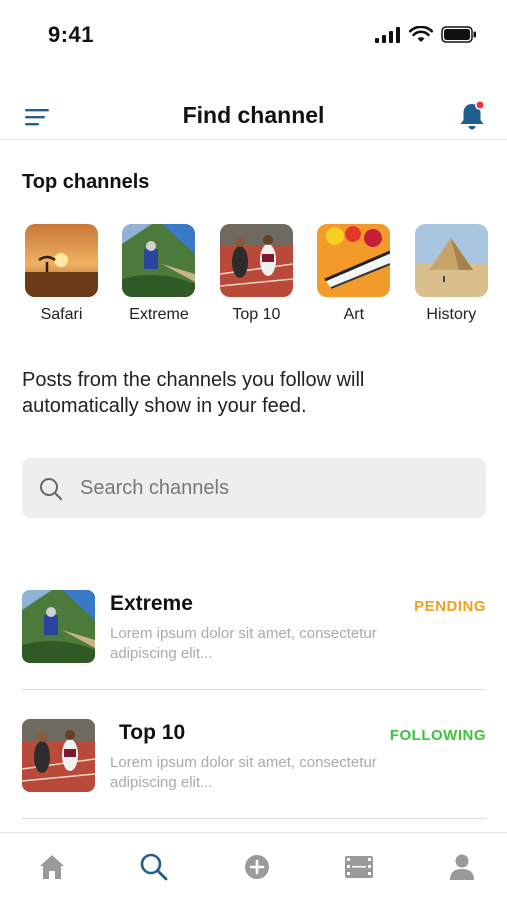 The width and height of the screenshot is (507, 900). I want to click on channel-tile-art: Art, so click(354, 274).